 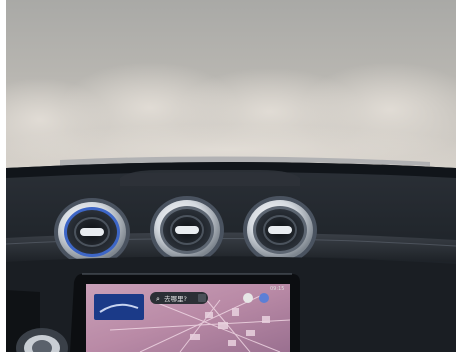 What do you see at coordinates (175, 298) in the screenshot?
I see `search-text: 去哪里?` at bounding box center [175, 298].